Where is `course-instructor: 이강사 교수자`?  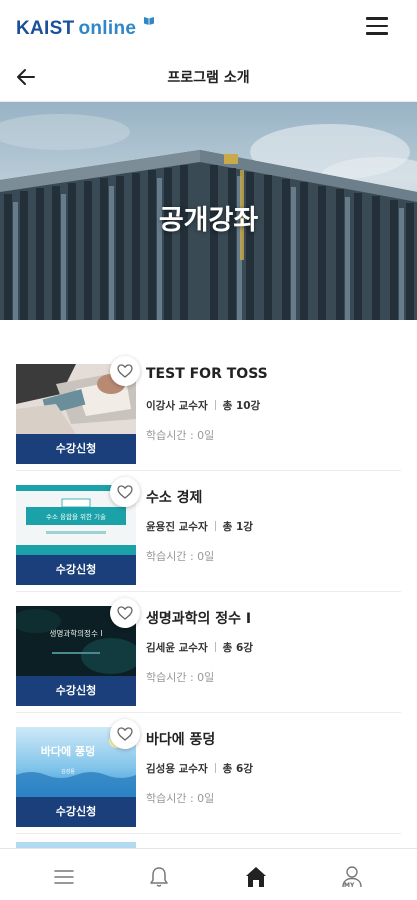 course-instructor: 이강사 교수자 is located at coordinates (177, 406).